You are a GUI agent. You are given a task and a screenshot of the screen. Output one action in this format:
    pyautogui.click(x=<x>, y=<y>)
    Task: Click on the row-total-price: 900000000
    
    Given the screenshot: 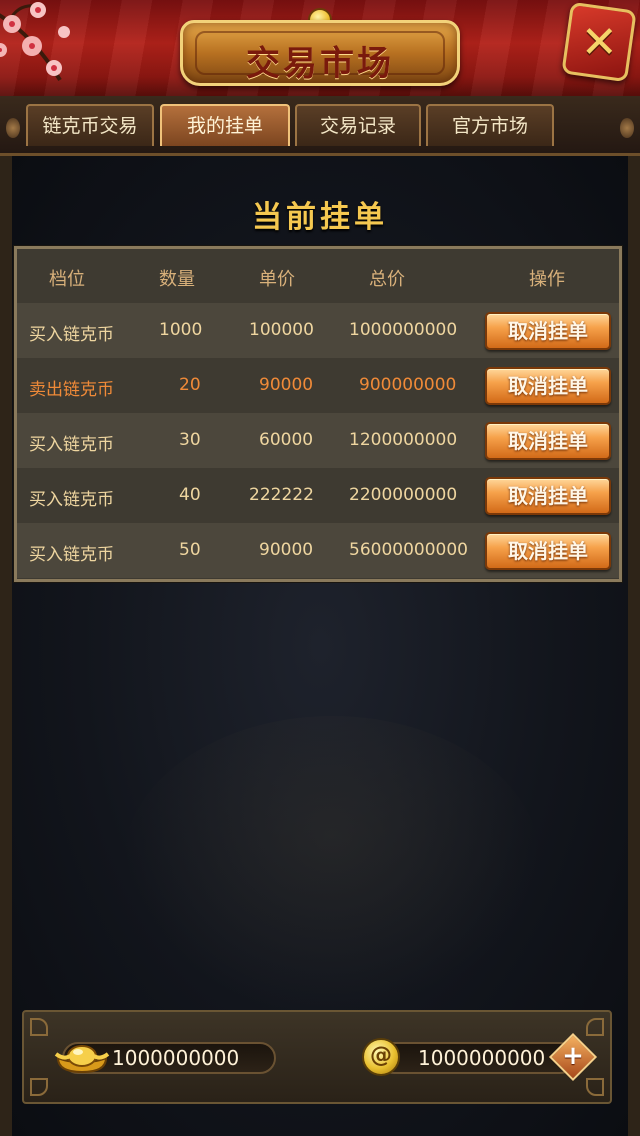 What is the action you would take?
    pyautogui.click(x=408, y=385)
    